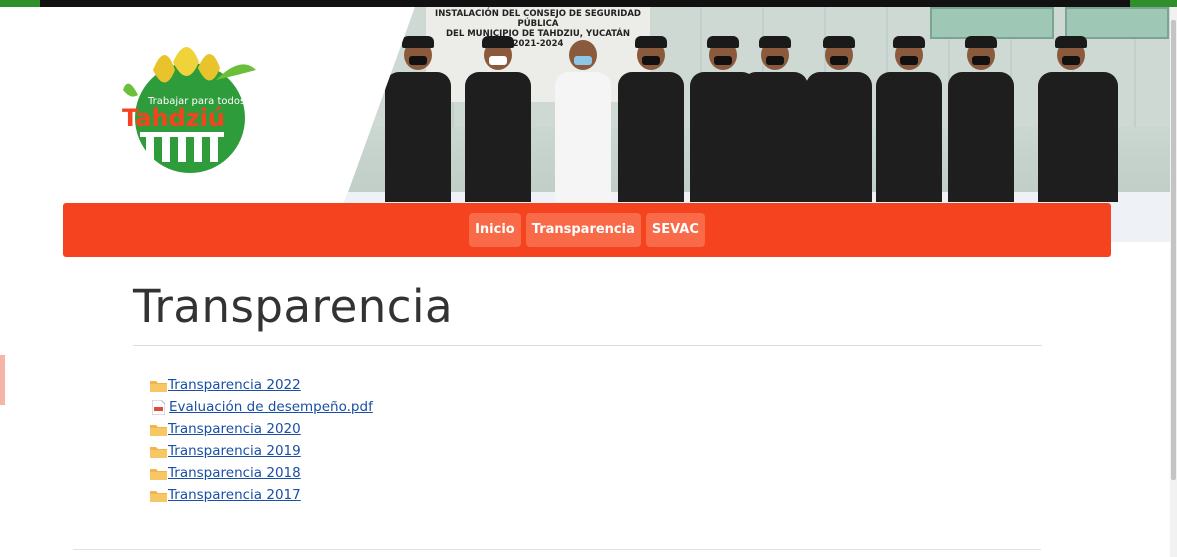 The height and width of the screenshot is (557, 1177). What do you see at coordinates (583, 230) in the screenshot?
I see `nav-transparencia: Transparencia` at bounding box center [583, 230].